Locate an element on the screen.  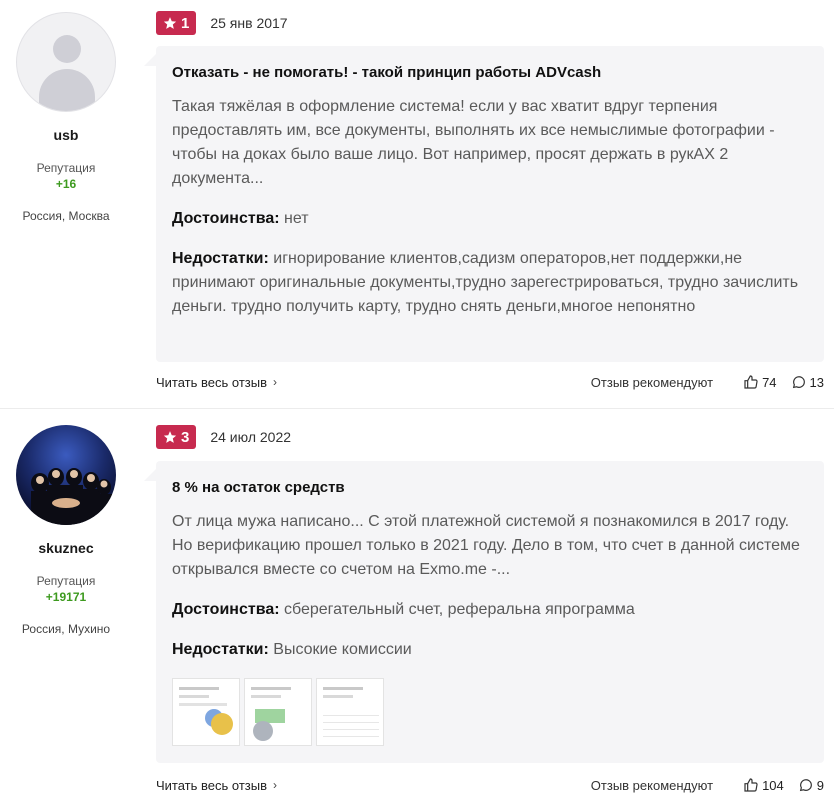
rating-badge: 3 is located at coordinates (176, 437).